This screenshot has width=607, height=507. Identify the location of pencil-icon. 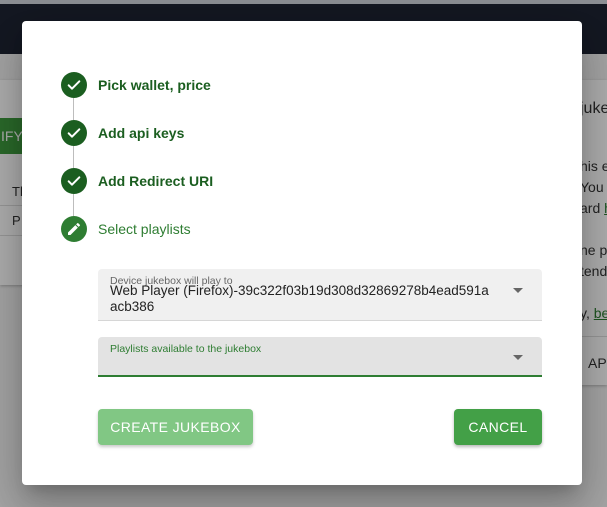
(74, 229).